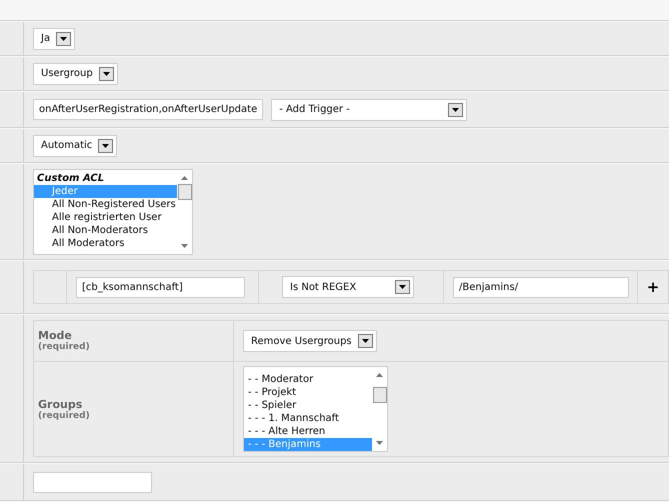 This screenshot has width=669, height=502. Describe the element at coordinates (71, 178) in the screenshot. I see `list-group-header: Custom ACL` at that location.